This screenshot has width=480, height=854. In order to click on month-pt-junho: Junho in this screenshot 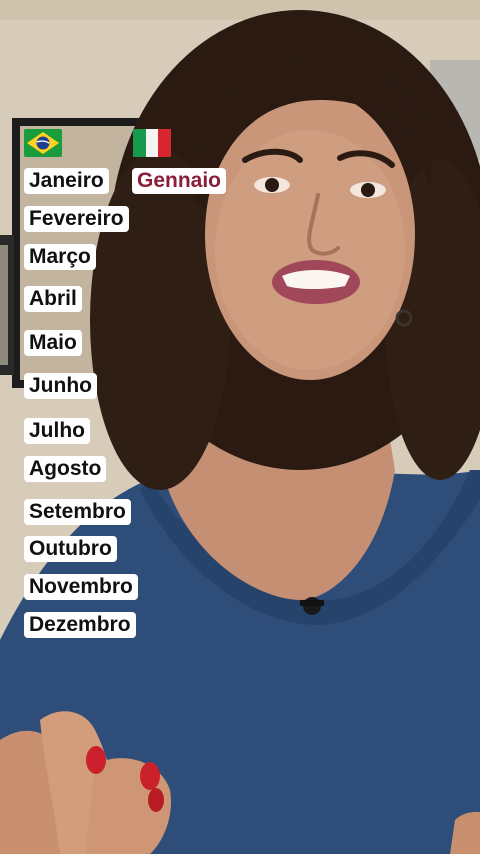, I will do `click(60, 386)`.